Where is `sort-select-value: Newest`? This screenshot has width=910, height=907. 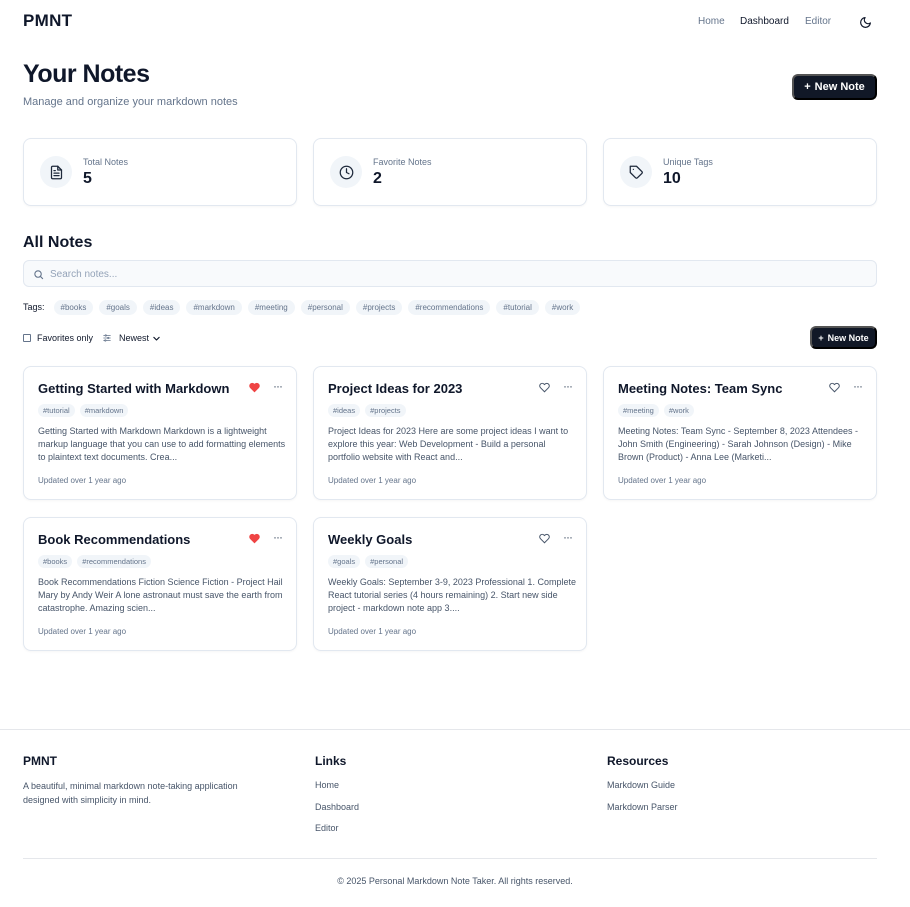
sort-select-value: Newest is located at coordinates (134, 338).